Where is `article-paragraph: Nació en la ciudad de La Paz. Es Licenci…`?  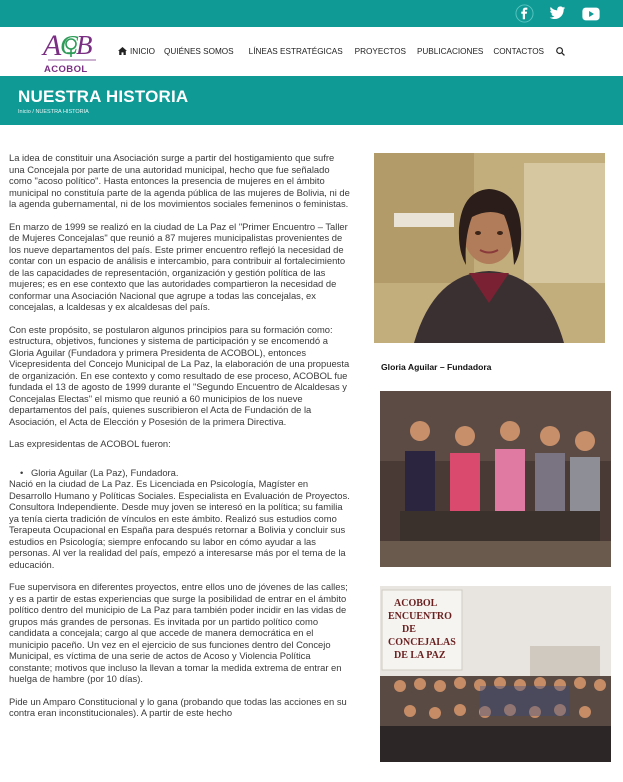
article-paragraph: Nació en la ciudad de La Paz. Es Licenci… is located at coordinates (179, 524).